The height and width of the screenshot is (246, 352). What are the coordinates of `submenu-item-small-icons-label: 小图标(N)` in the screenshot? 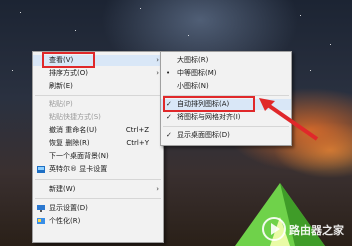 It's located at (193, 86).